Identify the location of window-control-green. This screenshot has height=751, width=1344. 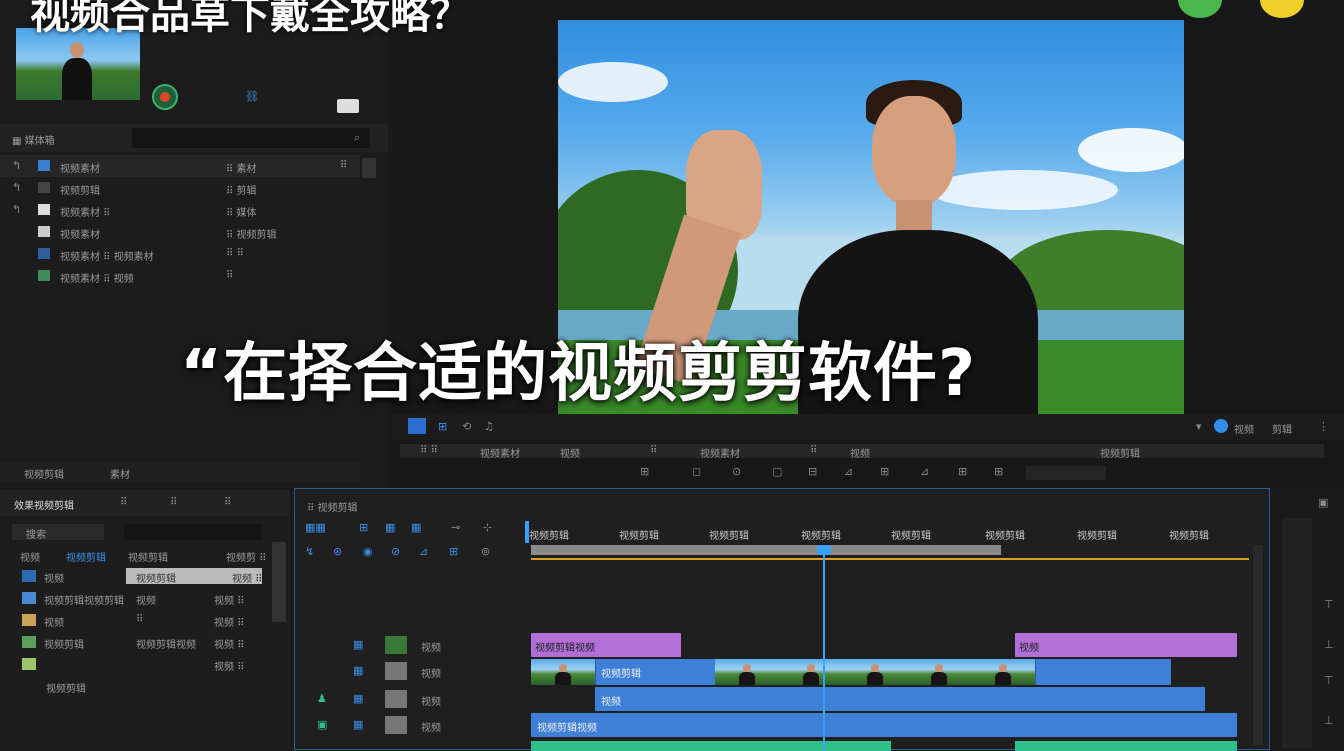
(1200, 9).